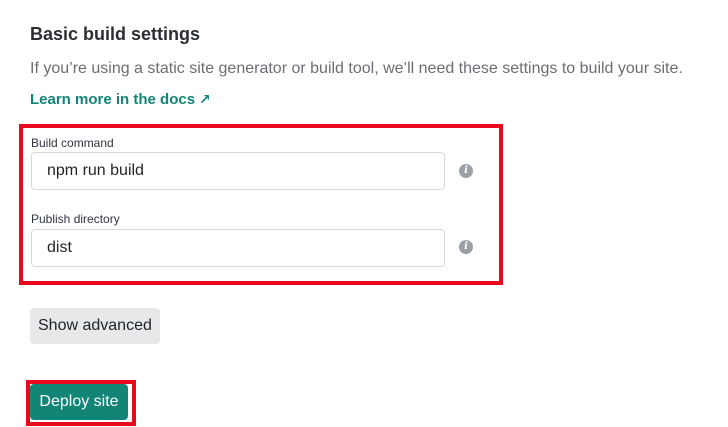 The width and height of the screenshot is (728, 427). Describe the element at coordinates (115, 34) in the screenshot. I see `section-title: Basic build settings` at that location.